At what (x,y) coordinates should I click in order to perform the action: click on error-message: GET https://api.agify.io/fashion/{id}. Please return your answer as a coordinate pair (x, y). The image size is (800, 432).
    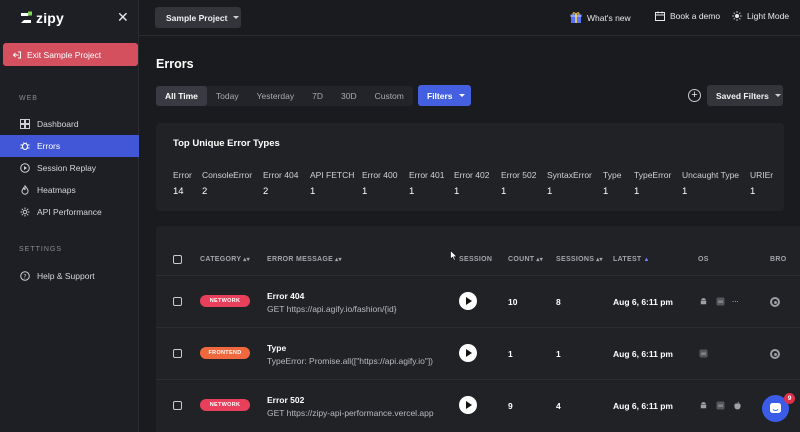
    Looking at the image, I should click on (332, 309).